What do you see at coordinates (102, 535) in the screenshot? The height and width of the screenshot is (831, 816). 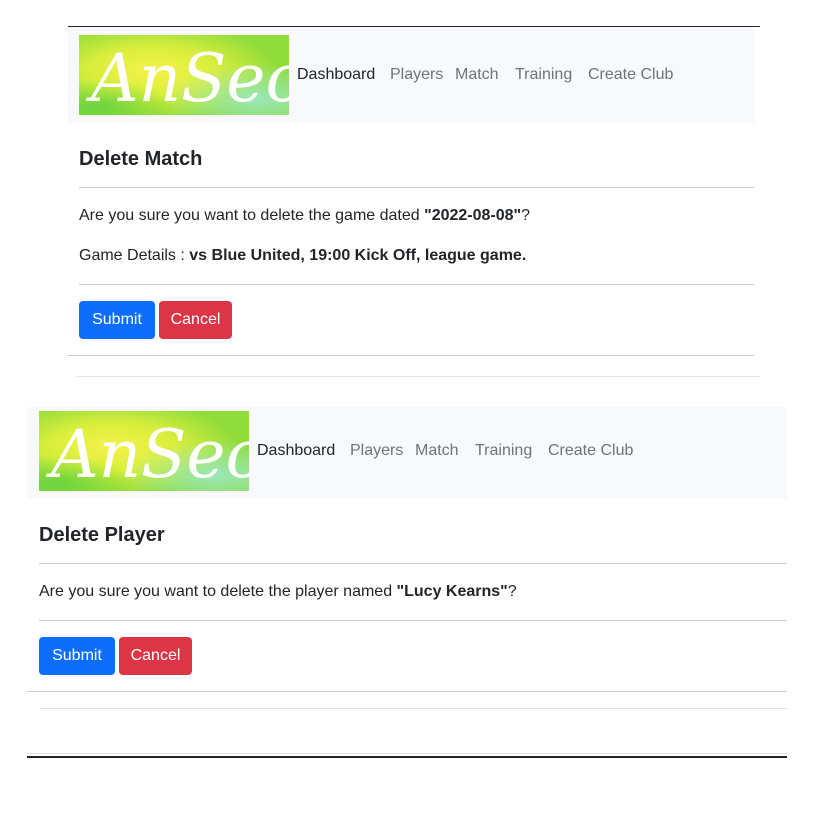 I see `page-title: Delete Player` at bounding box center [102, 535].